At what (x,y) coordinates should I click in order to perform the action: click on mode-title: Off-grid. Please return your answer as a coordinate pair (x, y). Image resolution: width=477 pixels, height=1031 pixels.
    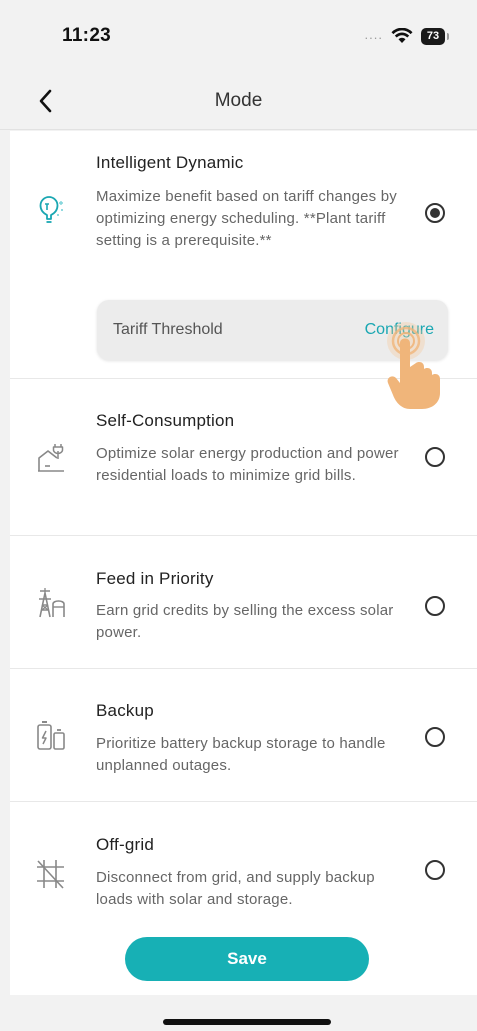
    Looking at the image, I should click on (125, 844).